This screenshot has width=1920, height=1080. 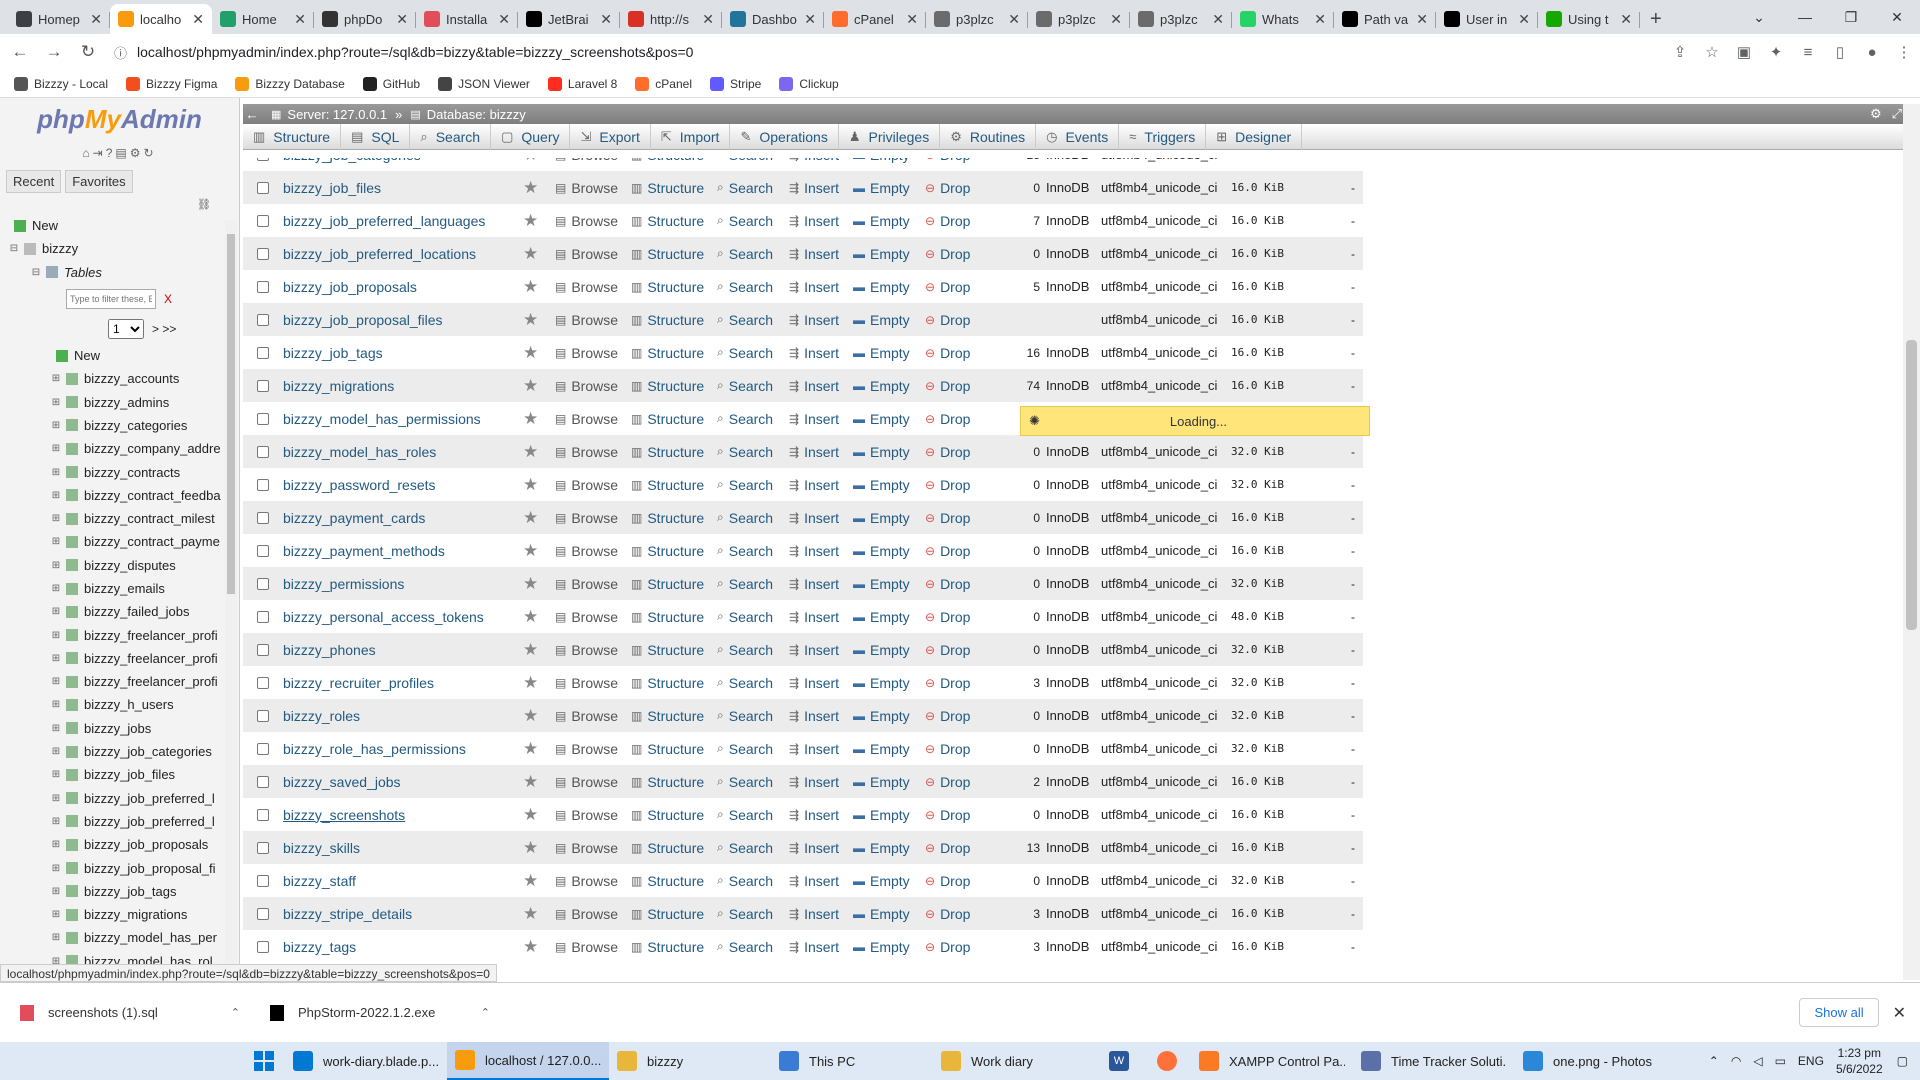 What do you see at coordinates (113, 471) in the screenshot?
I see `tree-table-item: ⊞ bizzzy_contracts` at bounding box center [113, 471].